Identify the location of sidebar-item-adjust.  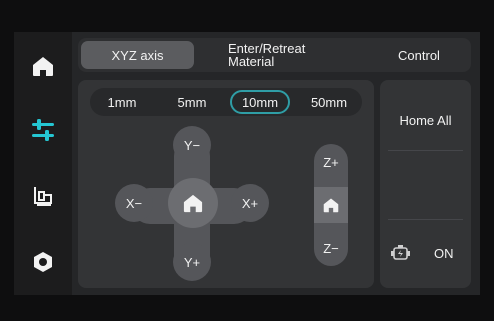
(43, 130).